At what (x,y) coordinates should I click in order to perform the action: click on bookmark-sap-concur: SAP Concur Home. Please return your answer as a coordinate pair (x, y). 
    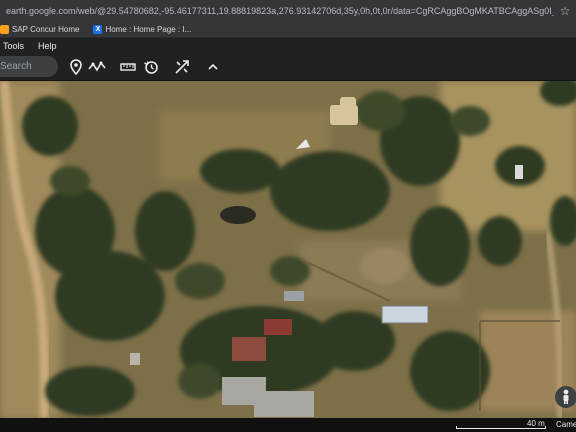
    Looking at the image, I should click on (39, 29).